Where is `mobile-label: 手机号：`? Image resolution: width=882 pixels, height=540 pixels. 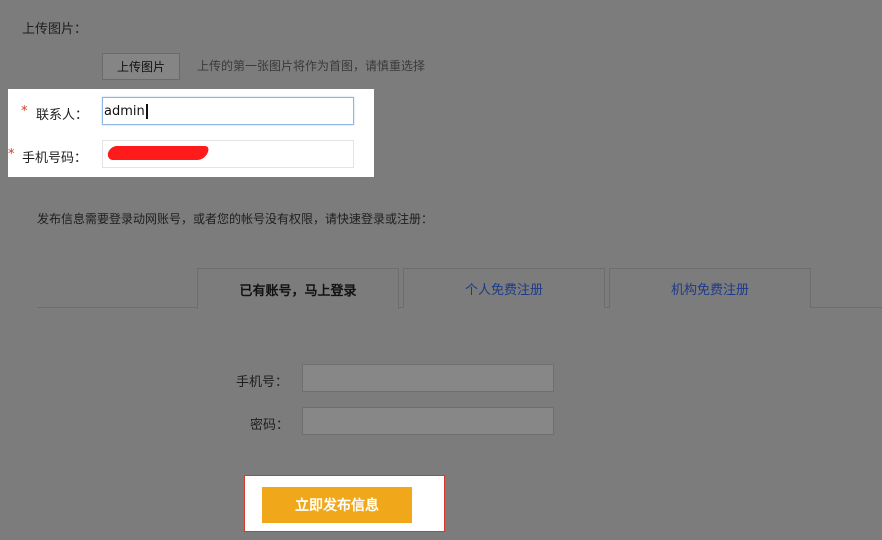
mobile-label: 手机号： is located at coordinates (262, 382).